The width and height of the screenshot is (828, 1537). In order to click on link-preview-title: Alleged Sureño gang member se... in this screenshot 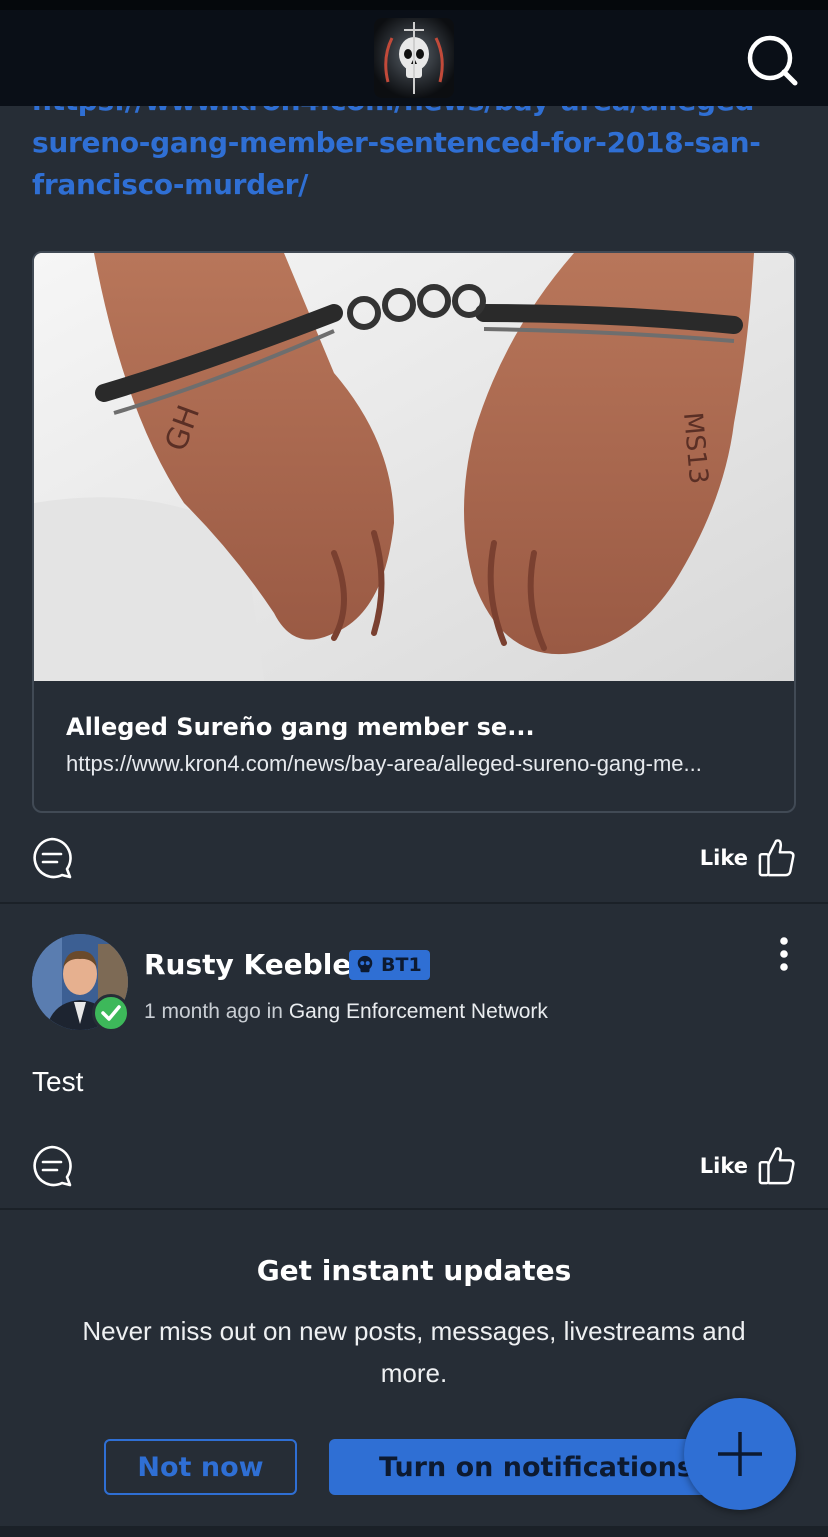, I will do `click(300, 727)`.